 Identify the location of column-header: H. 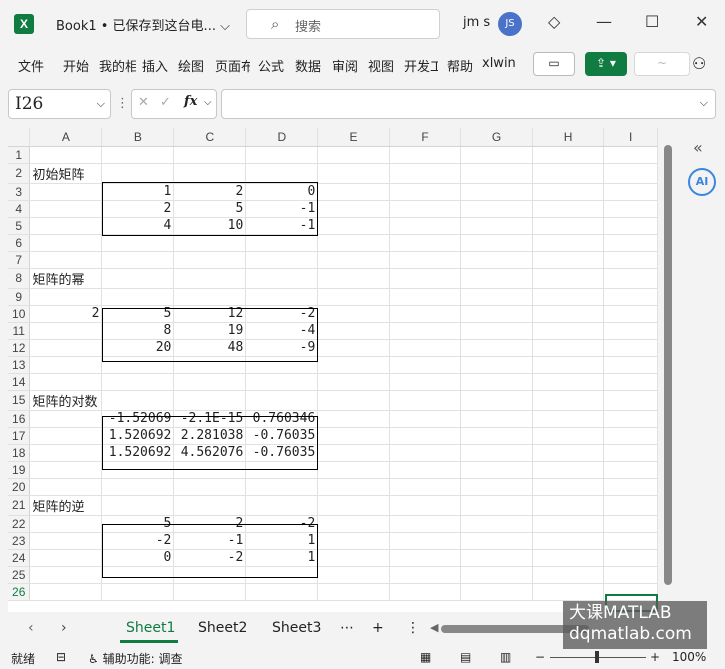
(568, 137).